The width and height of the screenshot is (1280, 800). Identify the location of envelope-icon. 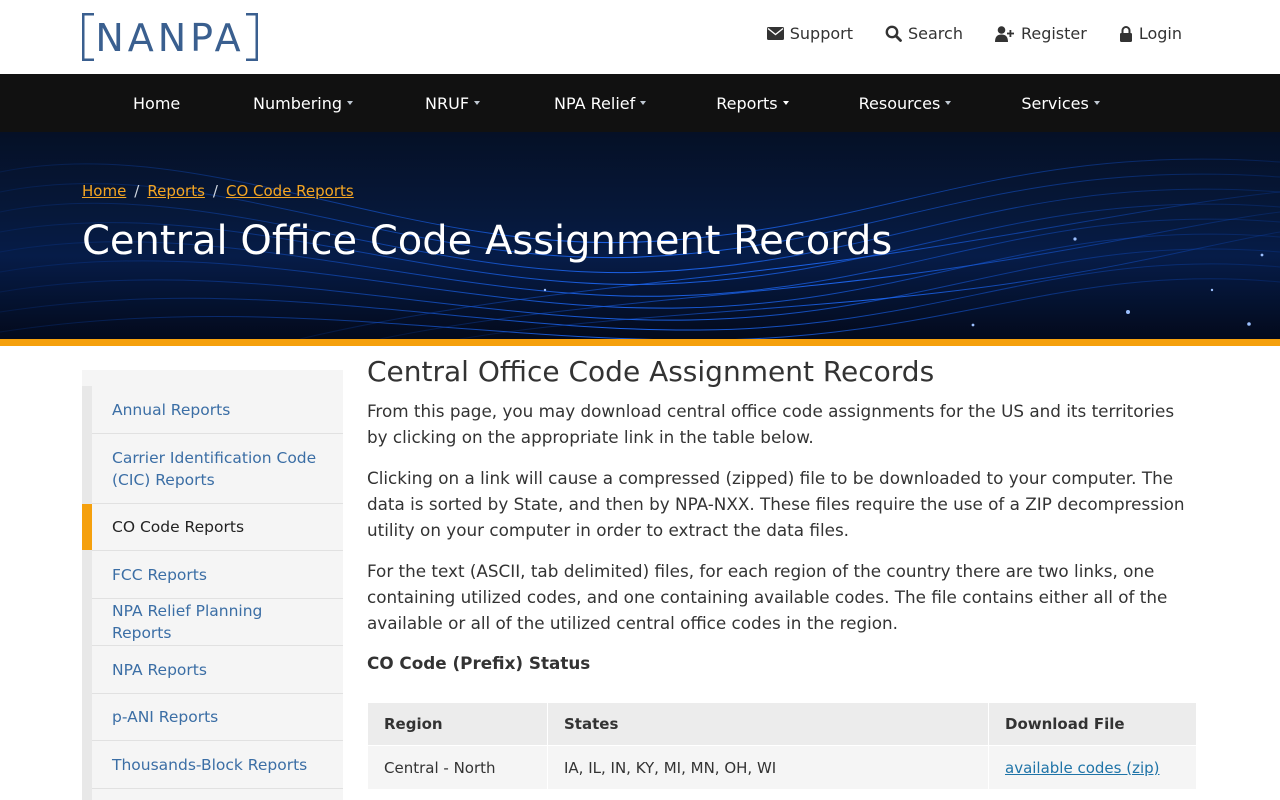
(775, 33).